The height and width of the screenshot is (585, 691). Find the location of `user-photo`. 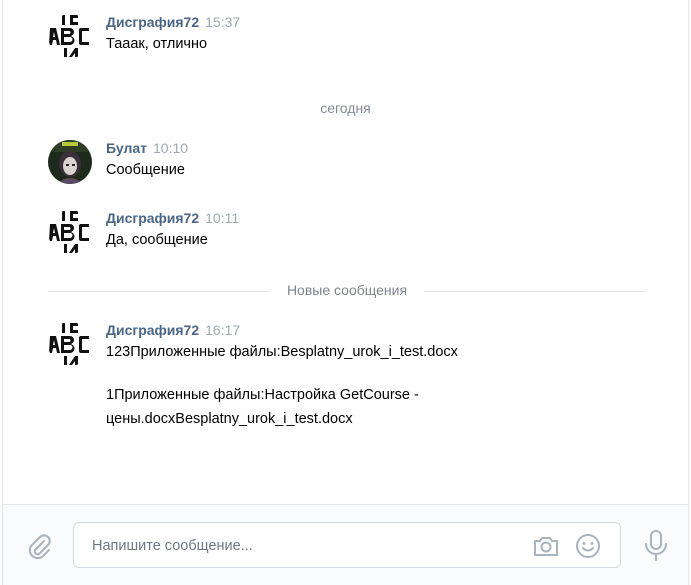

user-photo is located at coordinates (70, 162).